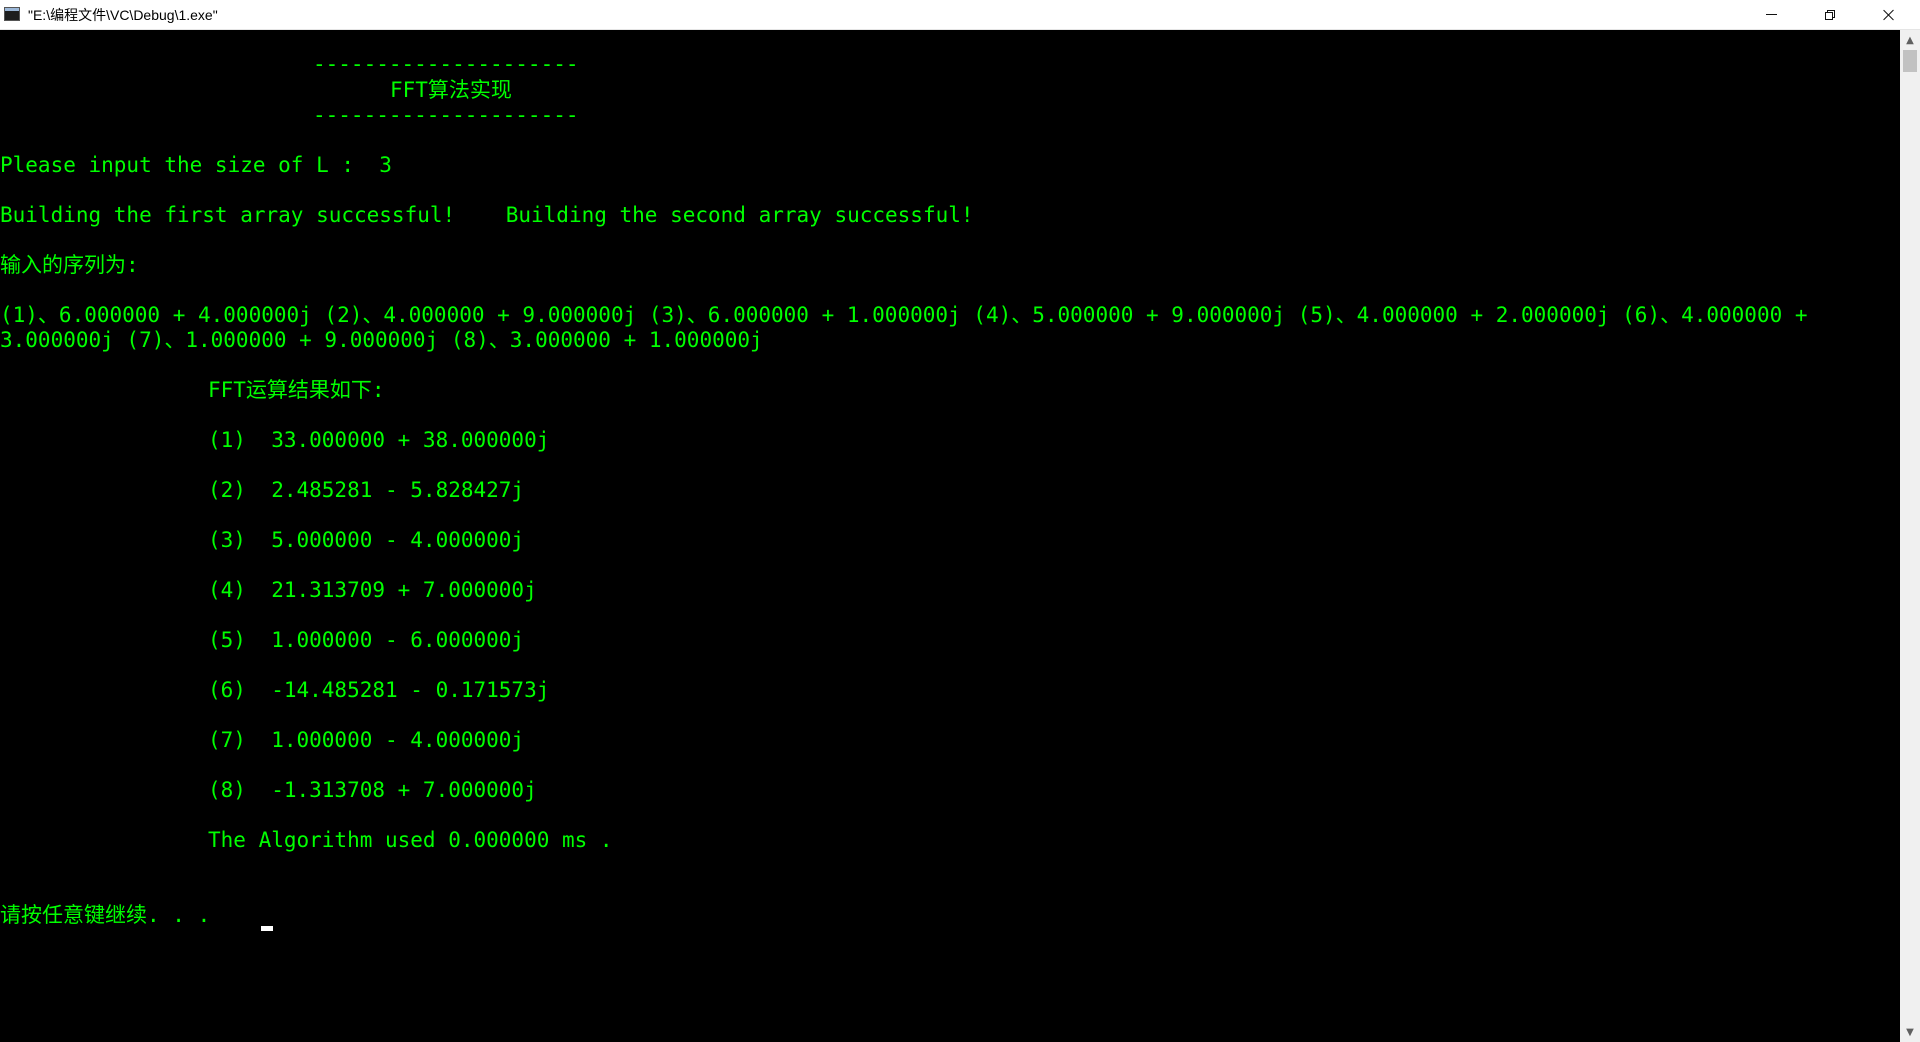 The image size is (1920, 1042). I want to click on input-sequence-label: 输入的序列为:, so click(69, 265).